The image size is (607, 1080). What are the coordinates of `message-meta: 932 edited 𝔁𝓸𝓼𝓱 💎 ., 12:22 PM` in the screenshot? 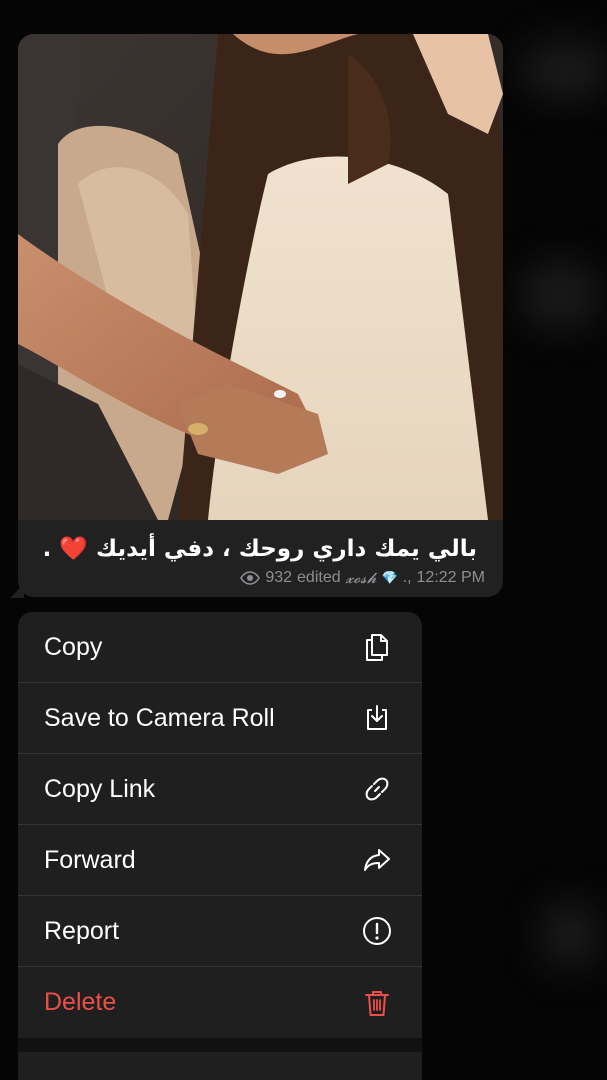 It's located at (362, 578).